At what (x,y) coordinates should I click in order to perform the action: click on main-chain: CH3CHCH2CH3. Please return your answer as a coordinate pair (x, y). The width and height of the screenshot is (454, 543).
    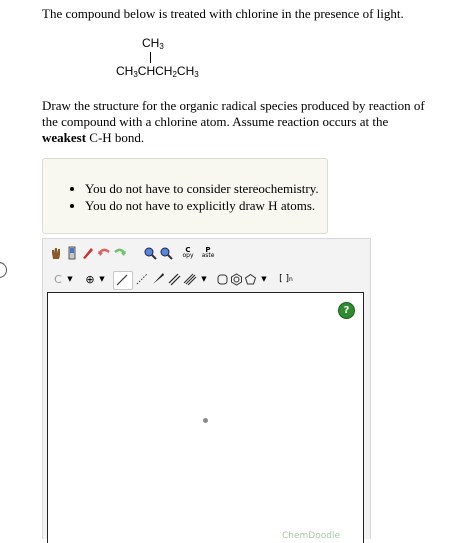
    Looking at the image, I should click on (157, 71).